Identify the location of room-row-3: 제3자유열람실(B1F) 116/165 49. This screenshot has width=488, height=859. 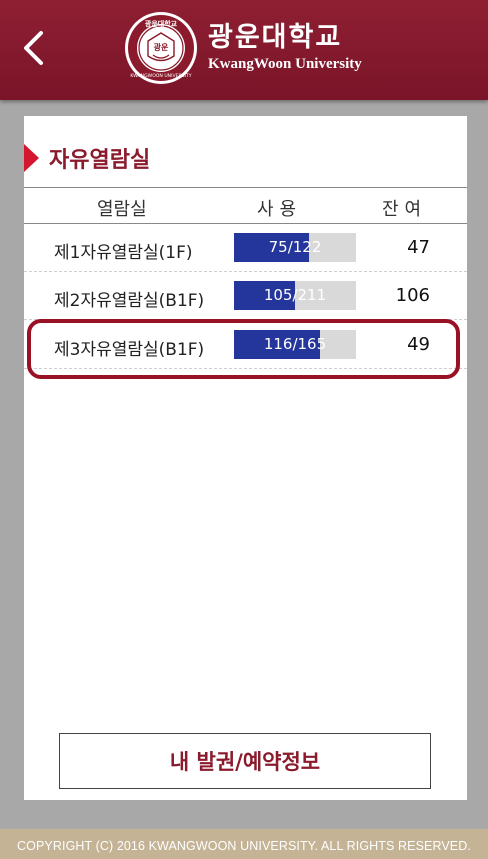
(245, 345).